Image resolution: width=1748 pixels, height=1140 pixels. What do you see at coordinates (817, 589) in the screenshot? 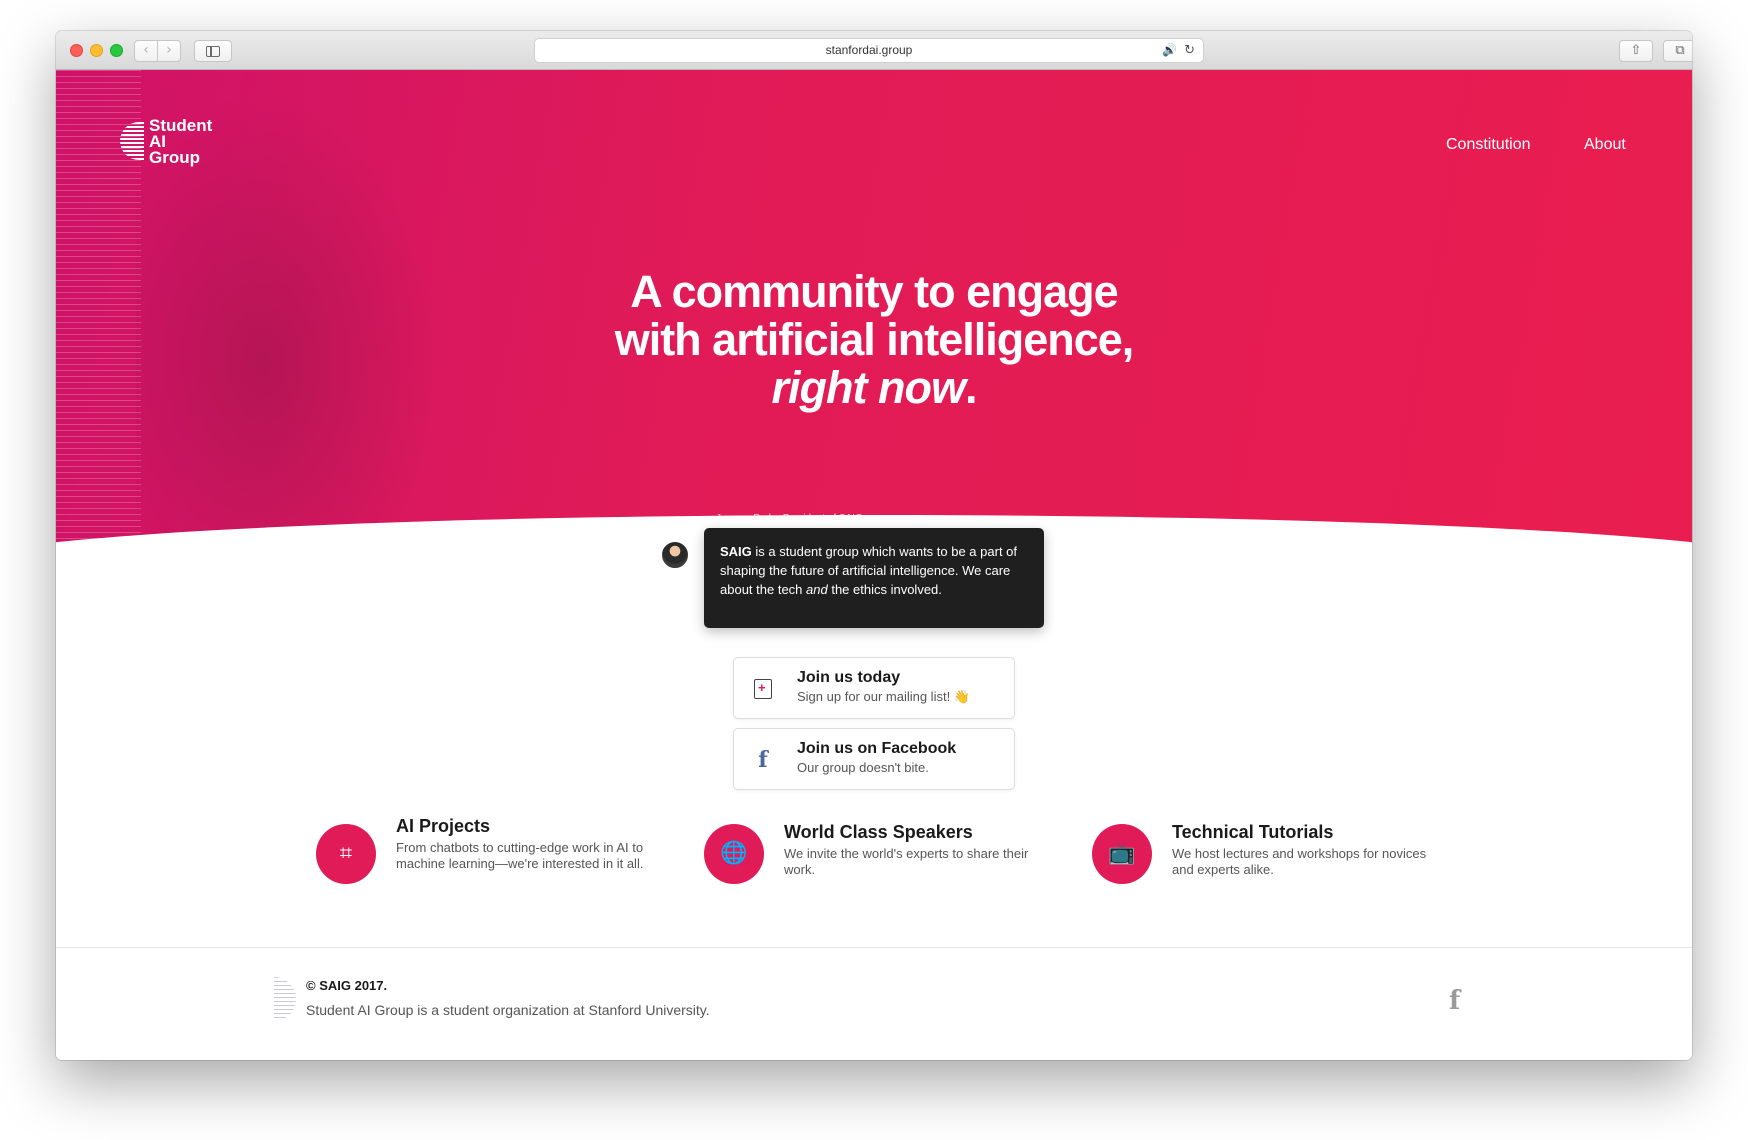
I see `quote-emphasis: and` at bounding box center [817, 589].